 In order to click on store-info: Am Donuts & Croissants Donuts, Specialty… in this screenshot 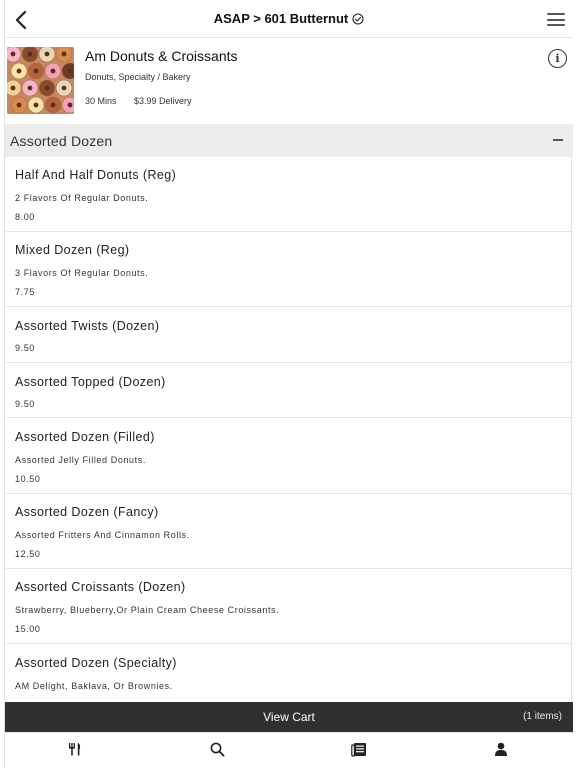, I will do `click(289, 81)`.